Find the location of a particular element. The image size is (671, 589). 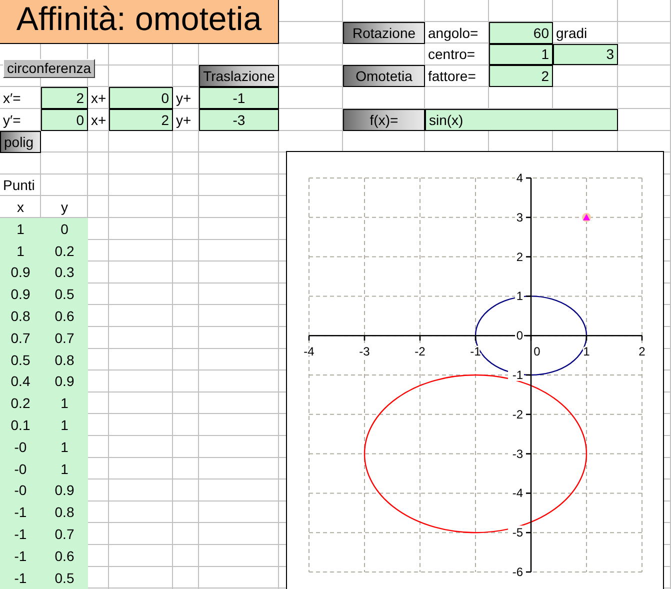

cell-label: x′= is located at coordinates (12, 98).